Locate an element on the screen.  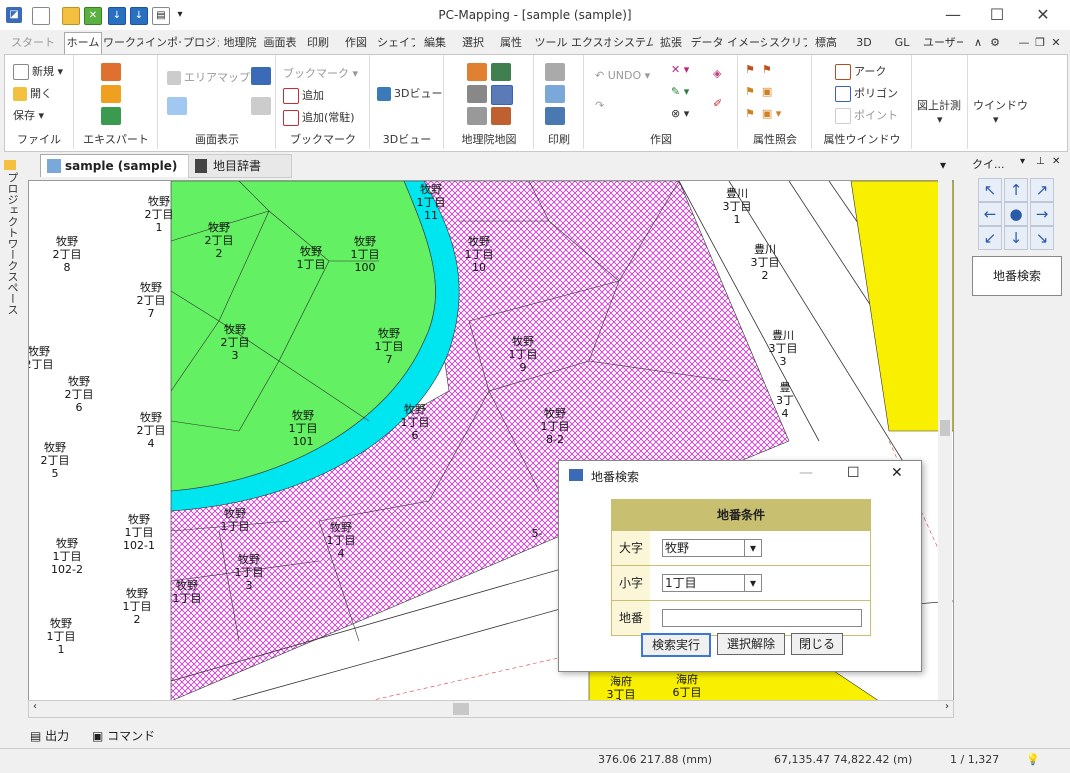
printer-icon is located at coordinates (555, 116).